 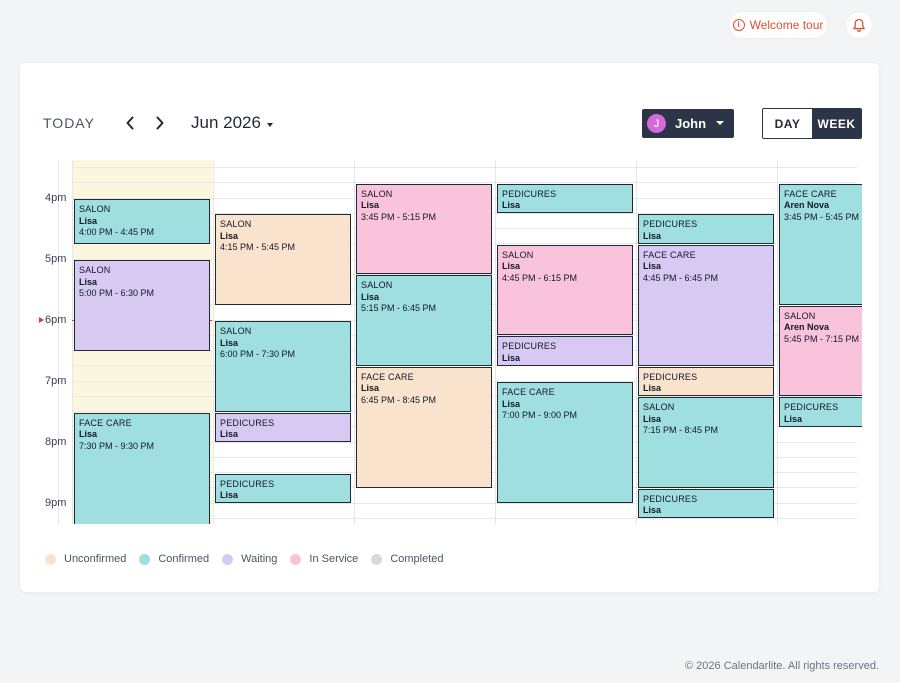 What do you see at coordinates (656, 123) in the screenshot?
I see `avatar: J` at bounding box center [656, 123].